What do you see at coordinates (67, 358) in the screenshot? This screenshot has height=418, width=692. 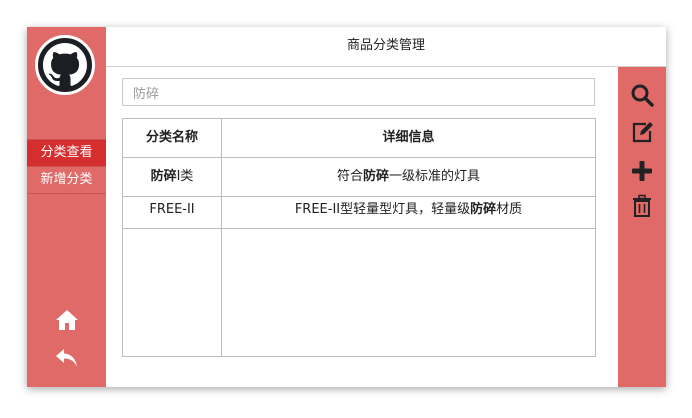 I see `back-arrow-icon` at bounding box center [67, 358].